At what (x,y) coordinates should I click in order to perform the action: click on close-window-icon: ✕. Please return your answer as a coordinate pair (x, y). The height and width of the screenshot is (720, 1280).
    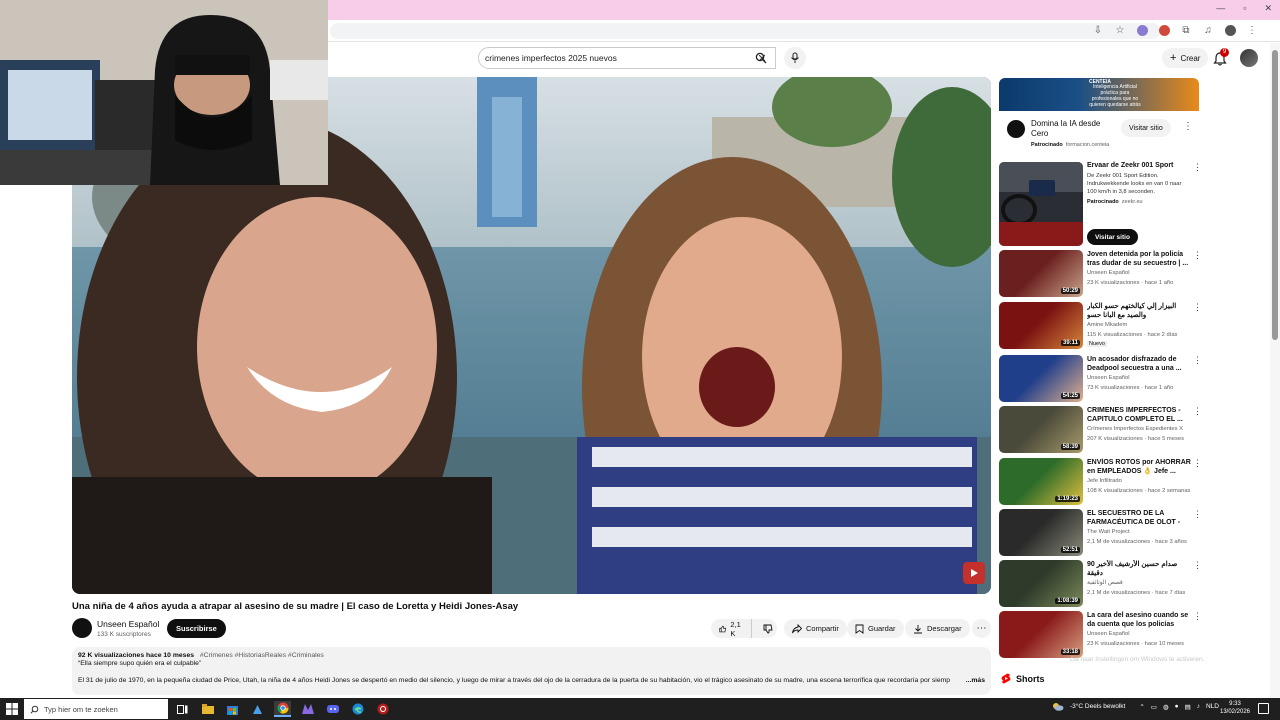
    Looking at the image, I should click on (1268, 8).